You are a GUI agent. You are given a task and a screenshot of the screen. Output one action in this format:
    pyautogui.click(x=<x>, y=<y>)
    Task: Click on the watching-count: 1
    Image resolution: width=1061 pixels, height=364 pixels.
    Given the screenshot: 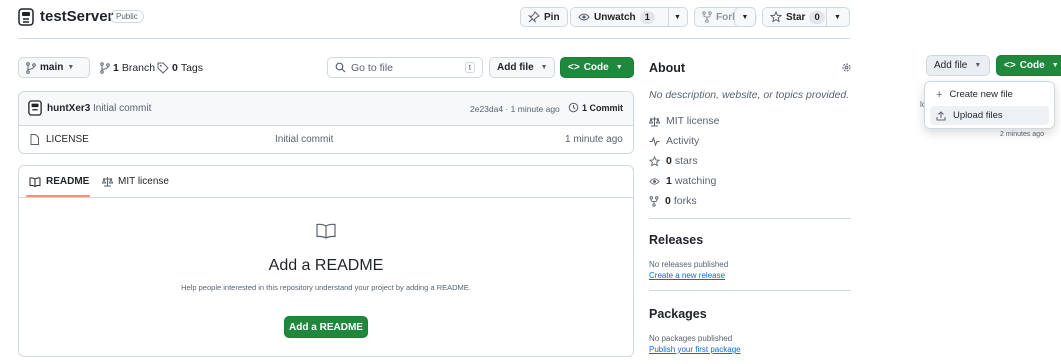 What is the action you would take?
    pyautogui.click(x=669, y=181)
    